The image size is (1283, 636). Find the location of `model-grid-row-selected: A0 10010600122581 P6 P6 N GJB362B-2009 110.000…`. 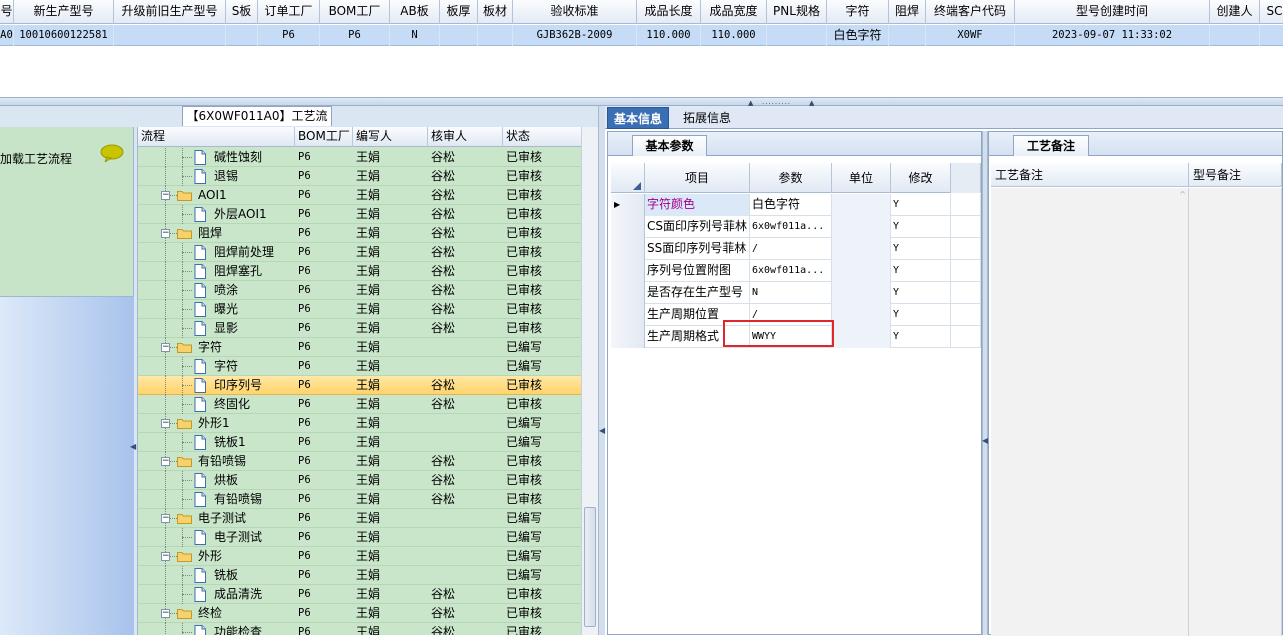

model-grid-row-selected: A0 10010600122581 P6 P6 N GJB362B-2009 110.000… is located at coordinates (641, 35).